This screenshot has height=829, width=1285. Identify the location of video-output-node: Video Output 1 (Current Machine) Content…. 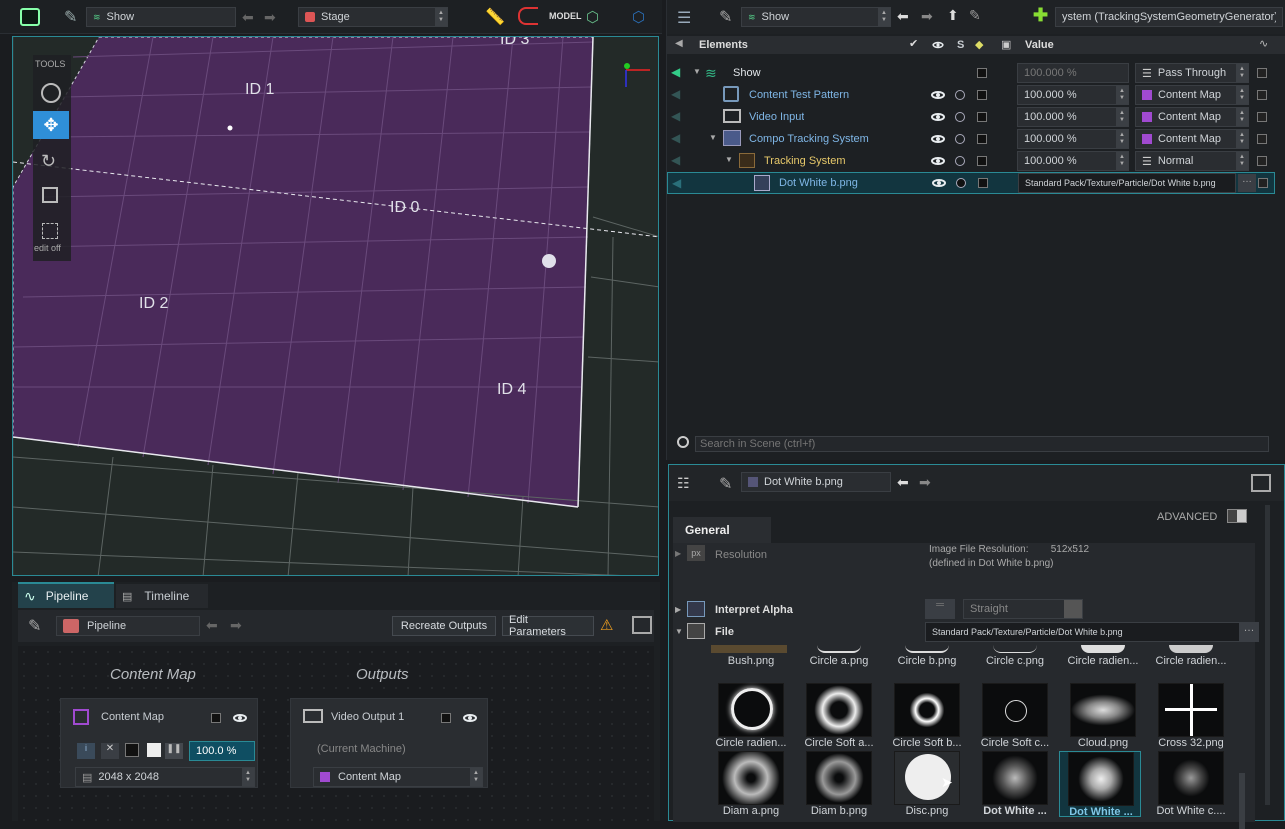
(389, 743).